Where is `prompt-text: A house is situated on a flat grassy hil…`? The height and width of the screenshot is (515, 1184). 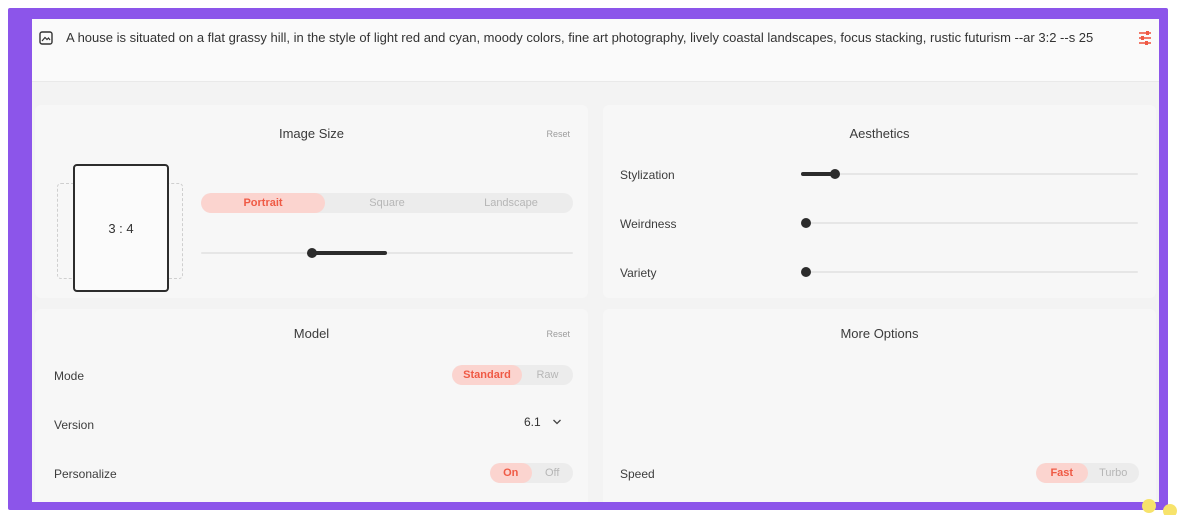 prompt-text: A house is situated on a flat grassy hil… is located at coordinates (596, 37).